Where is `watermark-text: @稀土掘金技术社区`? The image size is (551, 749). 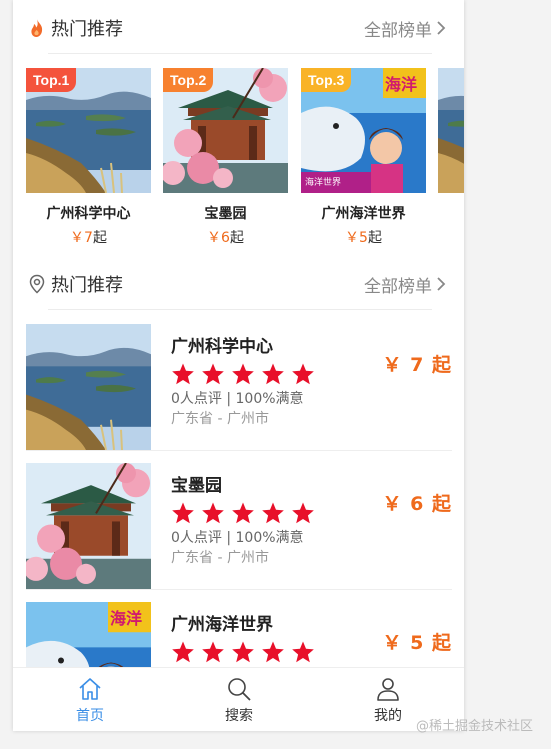 watermark-text: @稀土掘金技术社区 is located at coordinates (474, 726).